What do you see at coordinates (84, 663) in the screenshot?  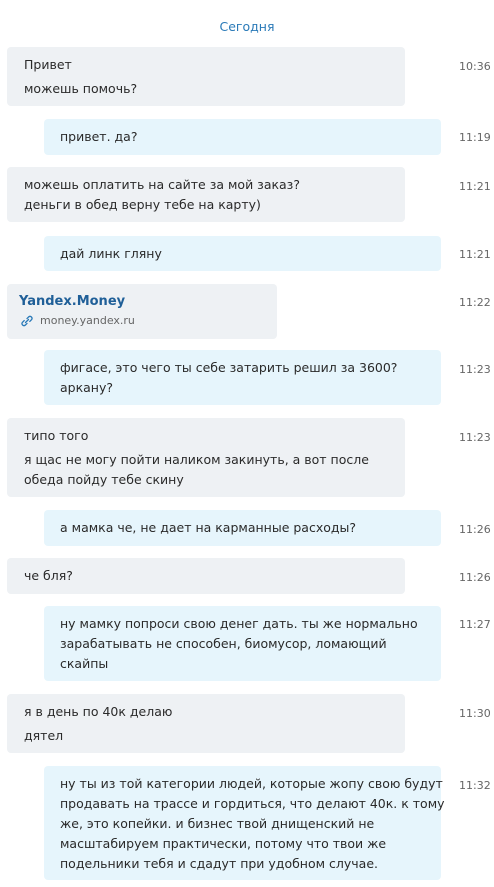 I see `message-text: скайпы` at bounding box center [84, 663].